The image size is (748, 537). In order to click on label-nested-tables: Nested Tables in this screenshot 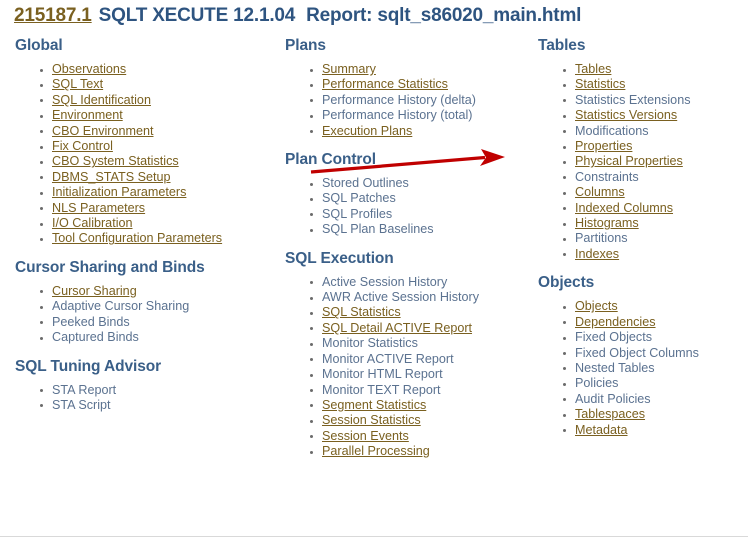, I will do `click(615, 367)`.